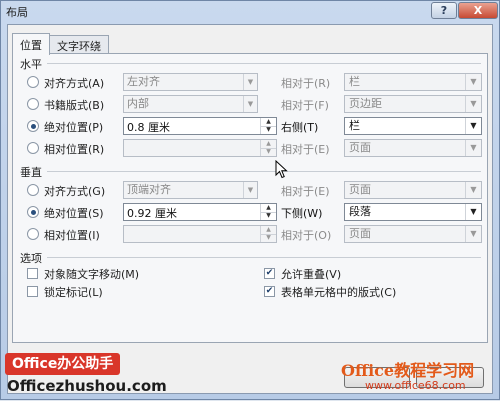 The height and width of the screenshot is (401, 500). I want to click on watermark-badge: Office办公助手, so click(63, 364).